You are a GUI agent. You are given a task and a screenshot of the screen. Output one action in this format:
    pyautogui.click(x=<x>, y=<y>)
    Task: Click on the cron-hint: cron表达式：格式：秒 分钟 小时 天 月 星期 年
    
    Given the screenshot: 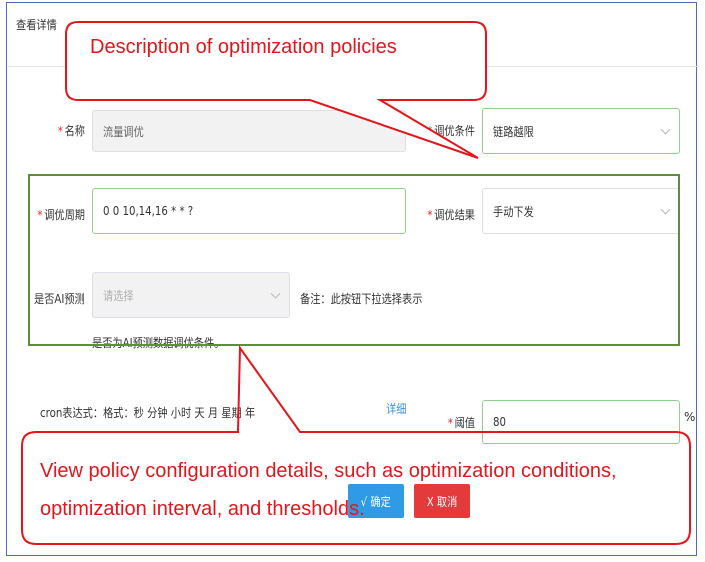 What is the action you would take?
    pyautogui.click(x=148, y=413)
    